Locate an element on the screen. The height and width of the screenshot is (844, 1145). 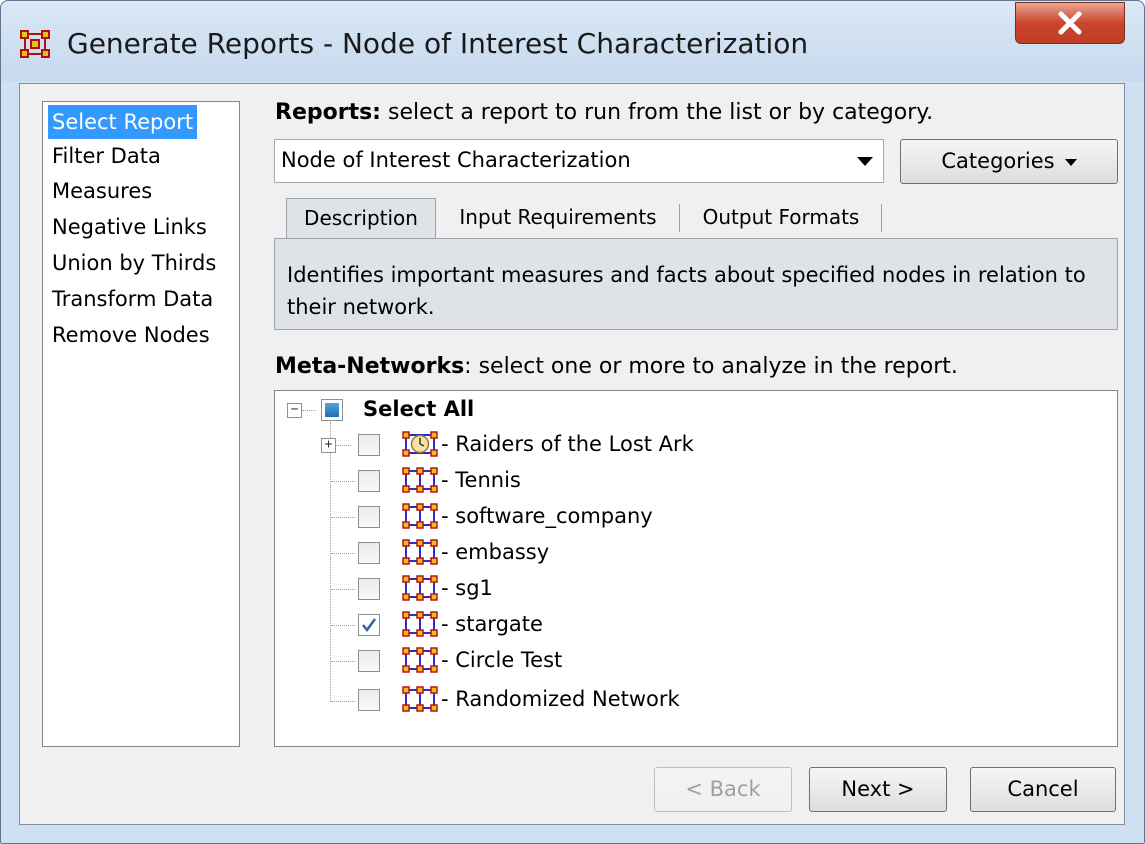
sidebar-item-remove-nodes: Remove Nodes is located at coordinates (131, 335).